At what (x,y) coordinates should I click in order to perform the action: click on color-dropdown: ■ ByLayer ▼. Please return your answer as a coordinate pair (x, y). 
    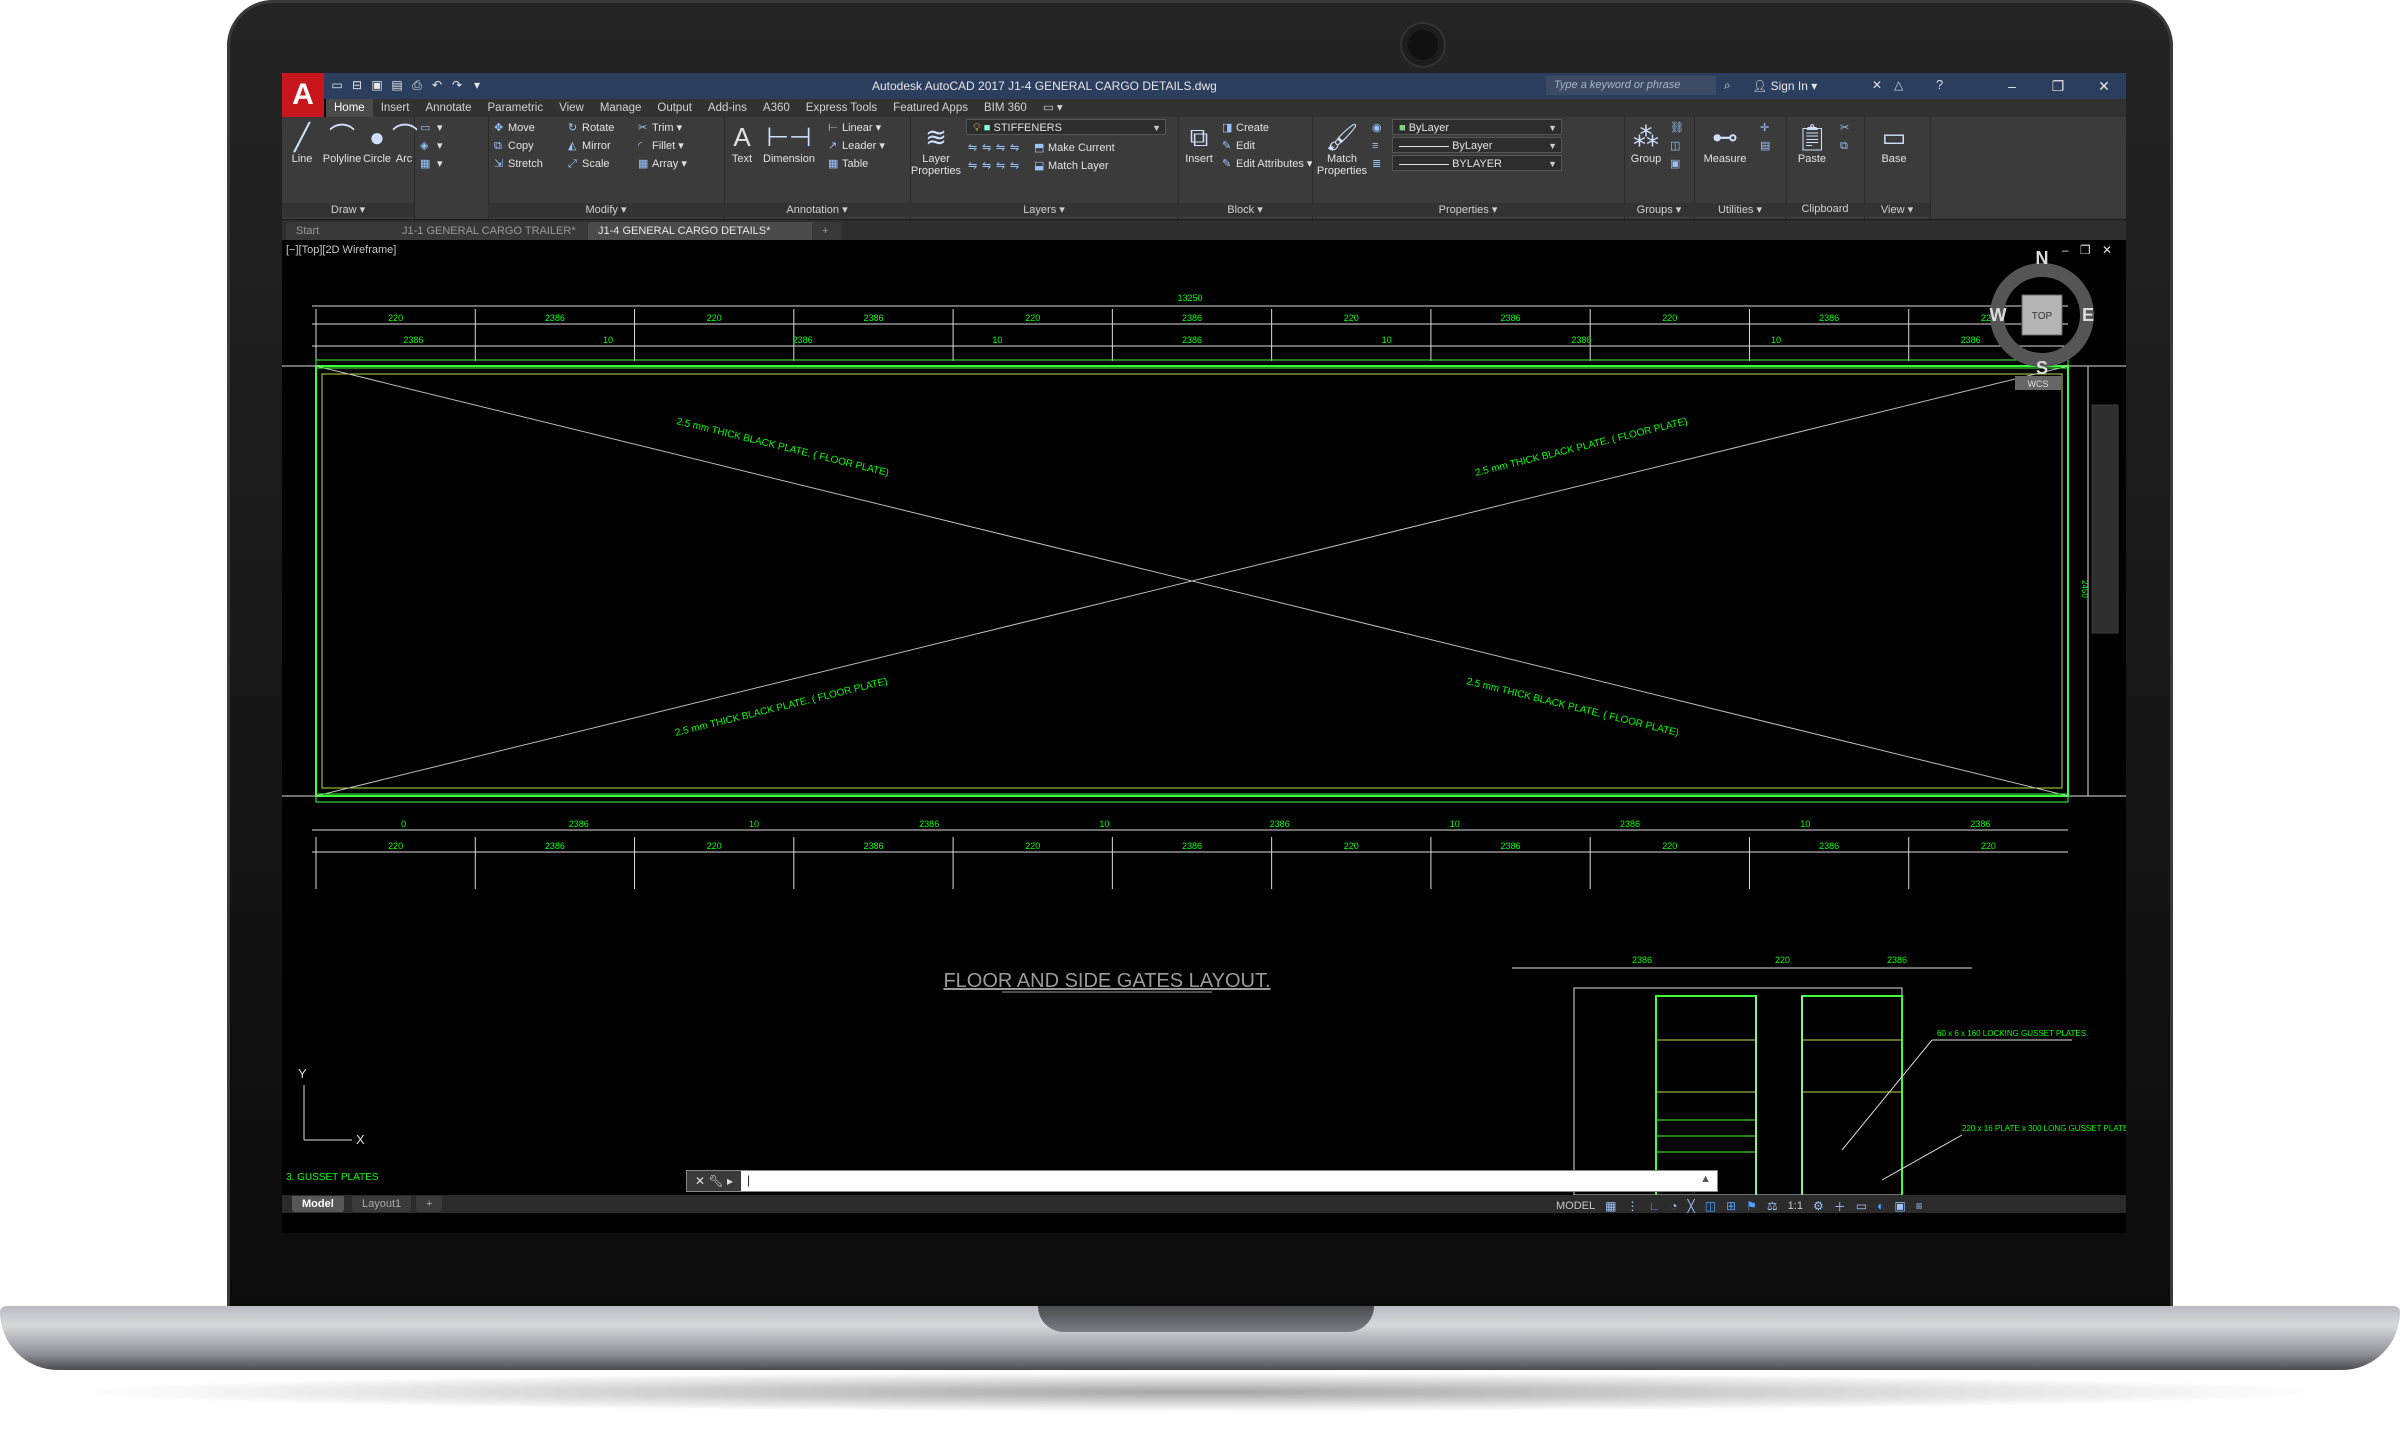
    Looking at the image, I should click on (1477, 127).